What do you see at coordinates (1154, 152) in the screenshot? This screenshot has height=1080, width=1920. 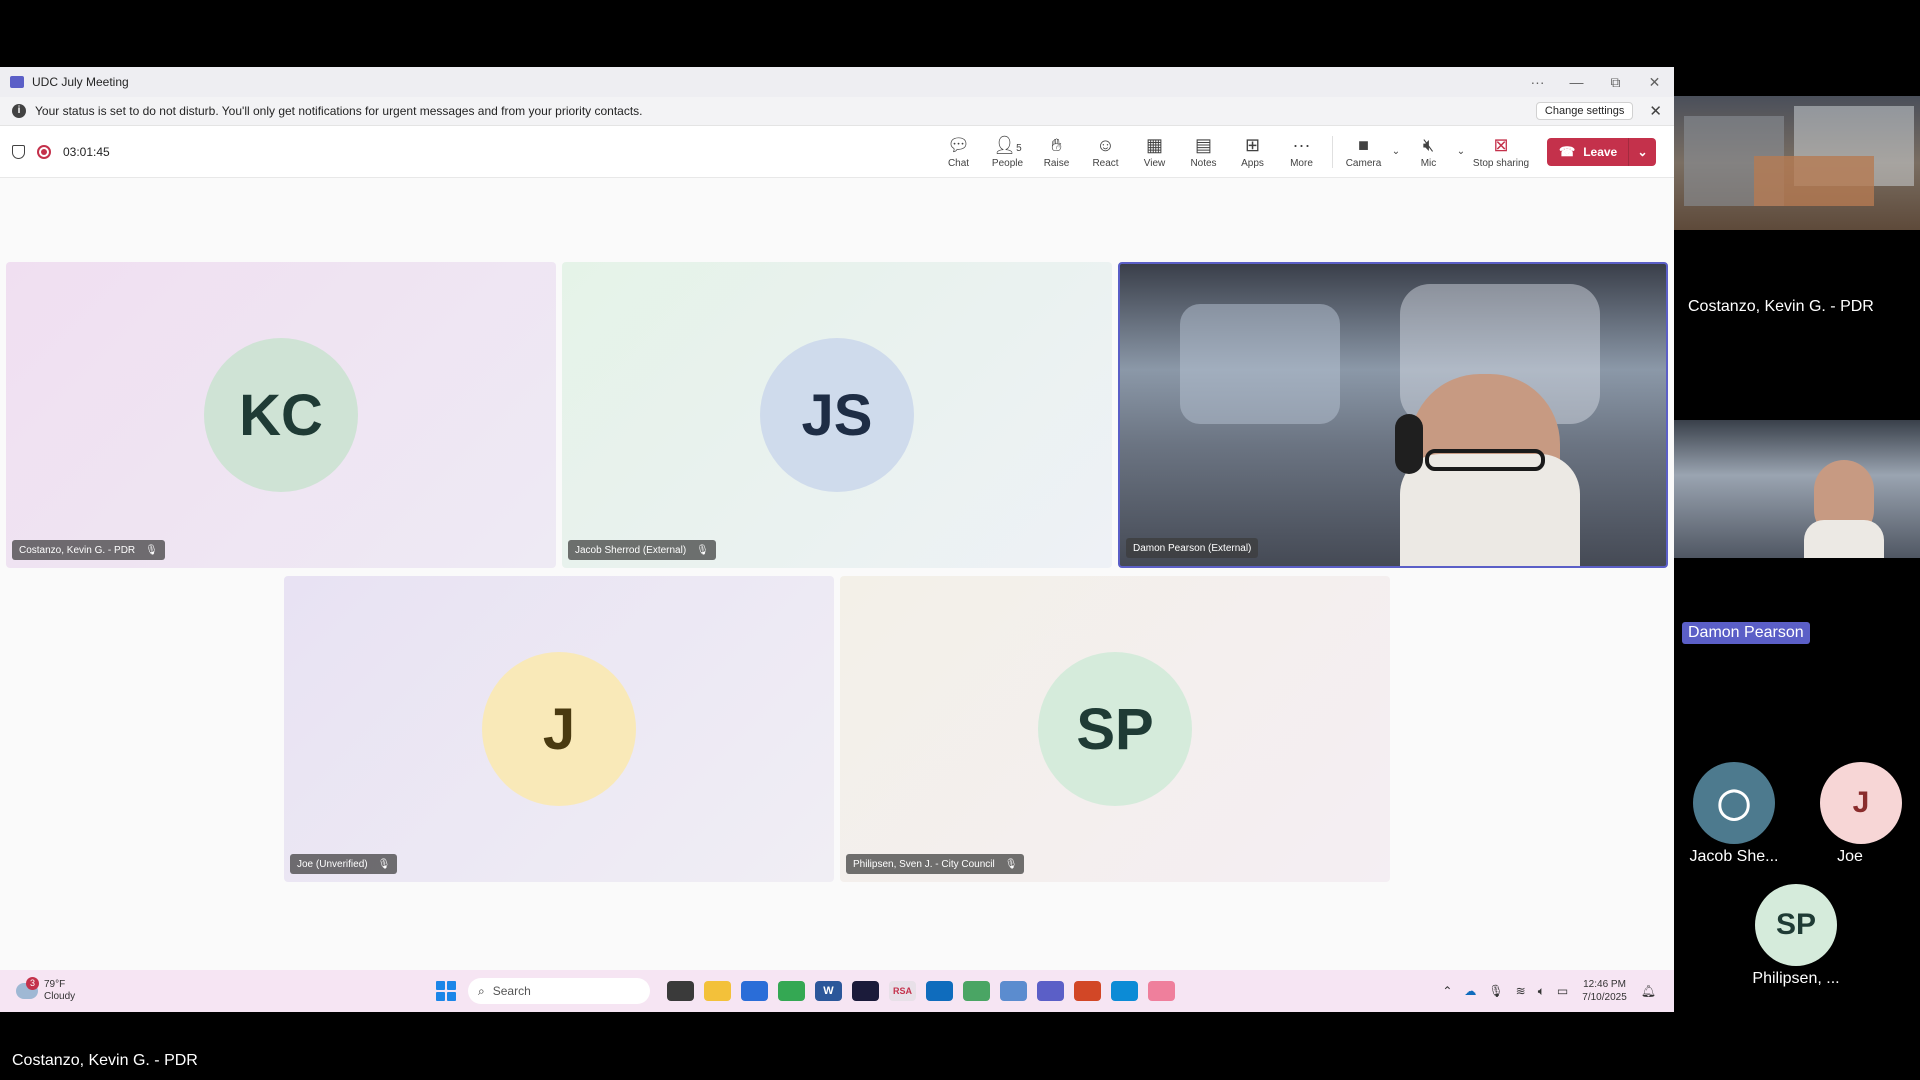 I see `view-button: ▦ View` at bounding box center [1154, 152].